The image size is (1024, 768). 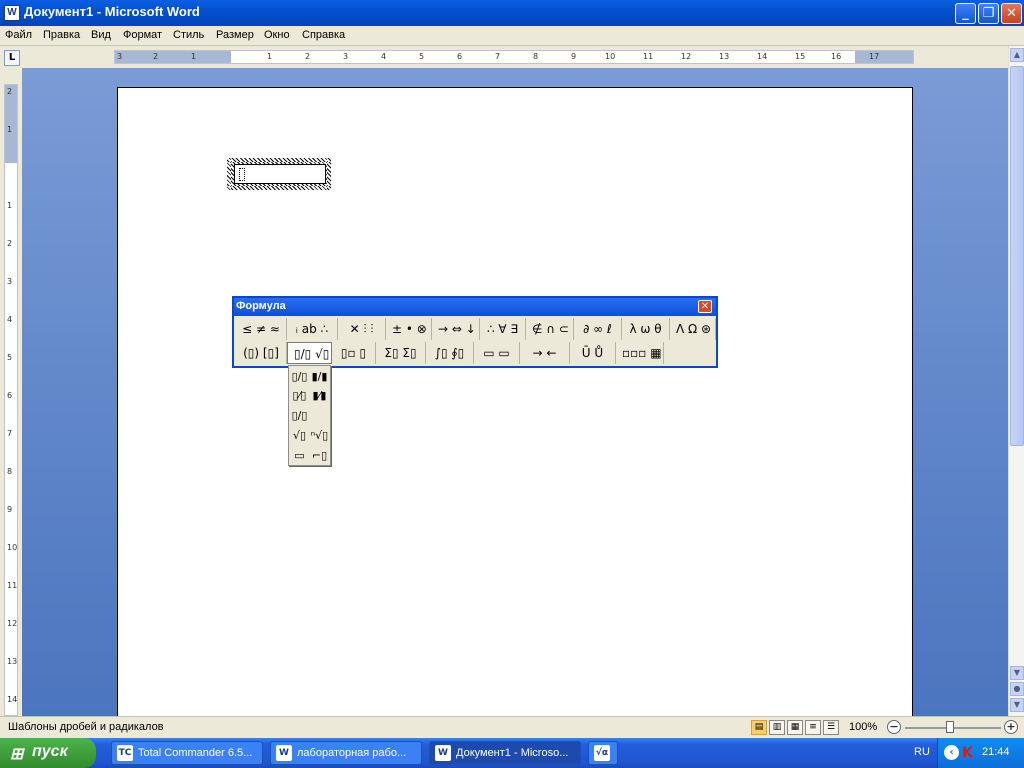 What do you see at coordinates (795, 727) in the screenshot?
I see `web-layout-icon: ▦` at bounding box center [795, 727].